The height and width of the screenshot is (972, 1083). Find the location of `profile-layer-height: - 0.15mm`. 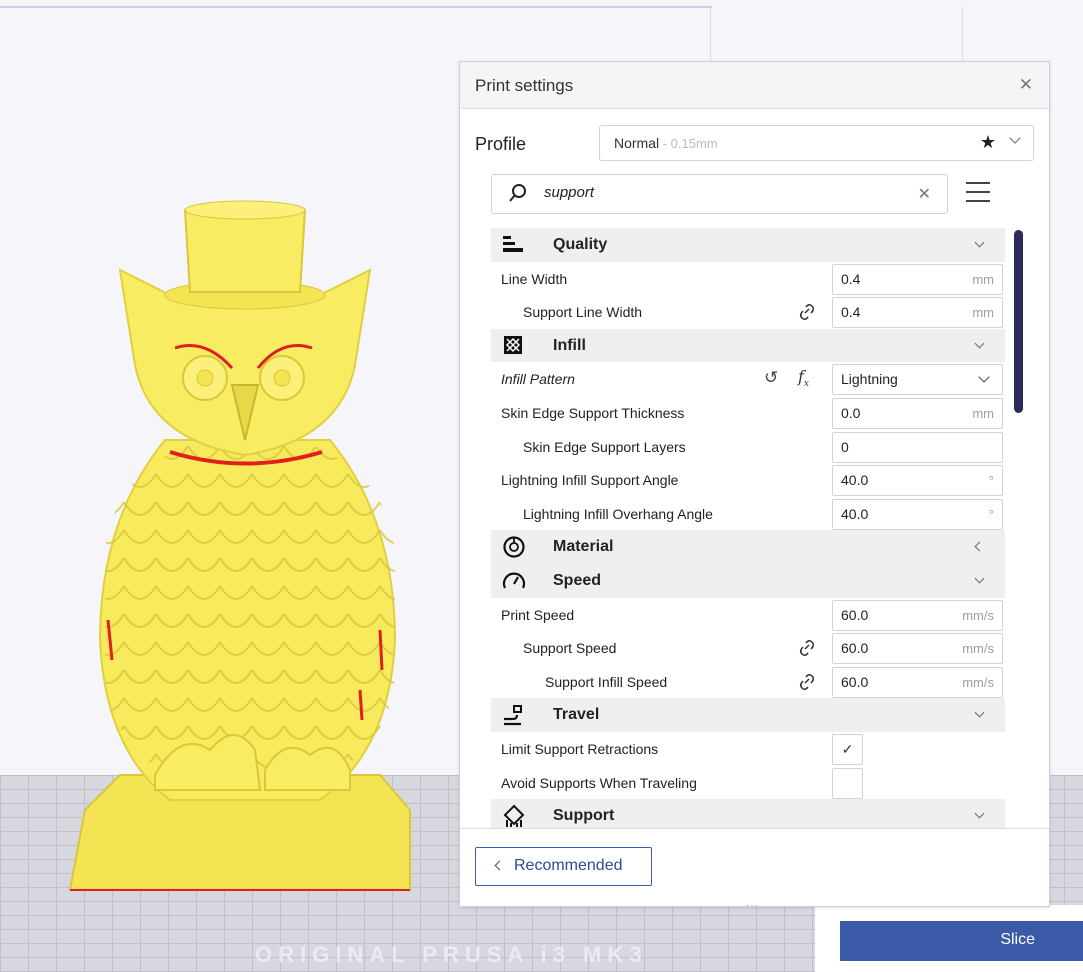

profile-layer-height: - 0.15mm is located at coordinates (688, 143).